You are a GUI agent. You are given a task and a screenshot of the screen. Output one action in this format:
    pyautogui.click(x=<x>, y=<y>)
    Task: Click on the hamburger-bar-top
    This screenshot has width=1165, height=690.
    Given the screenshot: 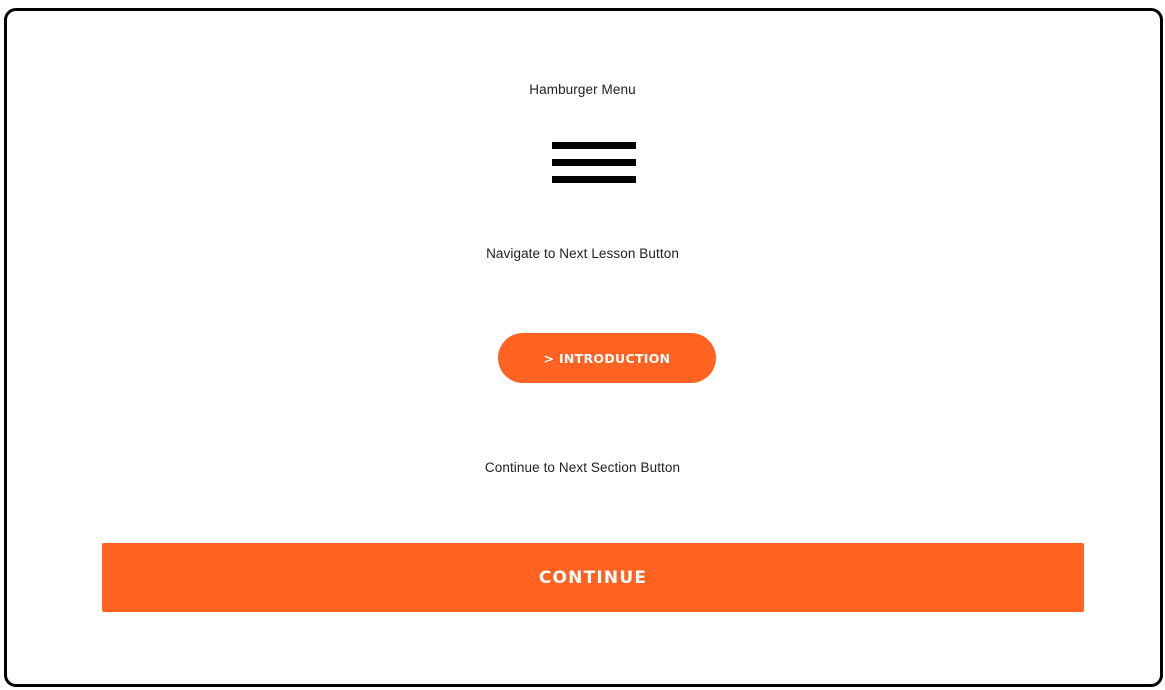 What is the action you would take?
    pyautogui.click(x=594, y=145)
    